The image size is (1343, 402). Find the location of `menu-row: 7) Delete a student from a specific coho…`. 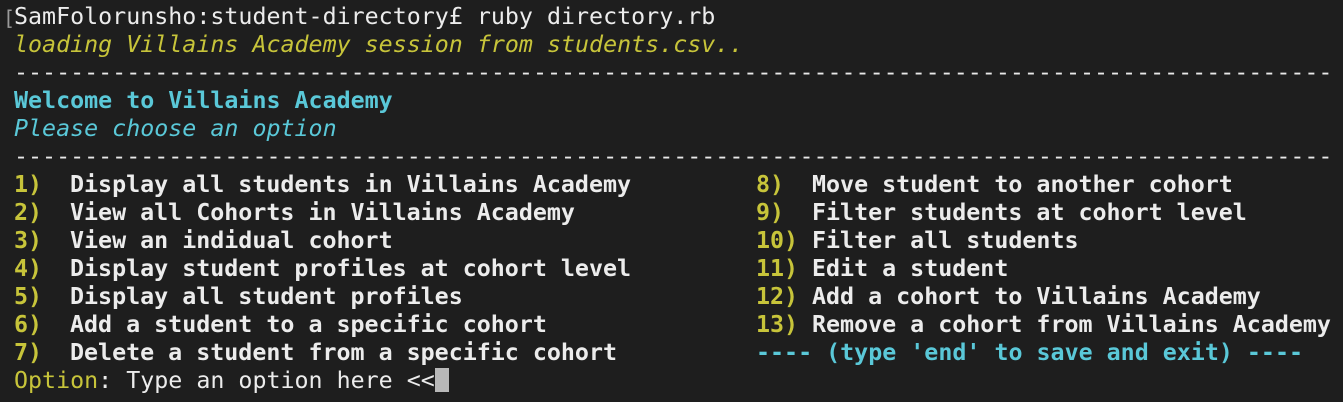

menu-row: 7) Delete a student from a specific coho… is located at coordinates (678, 353).